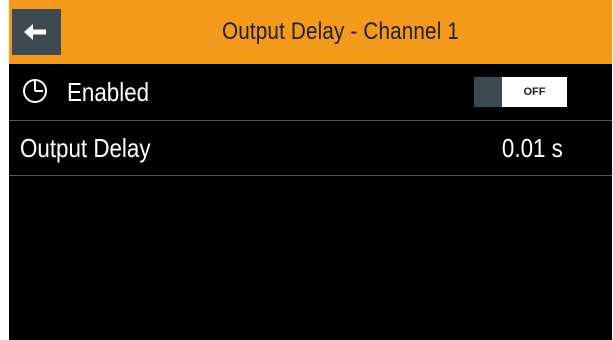  Describe the element at coordinates (520, 92) in the screenshot. I see `enabled-toggle: OFF` at that location.